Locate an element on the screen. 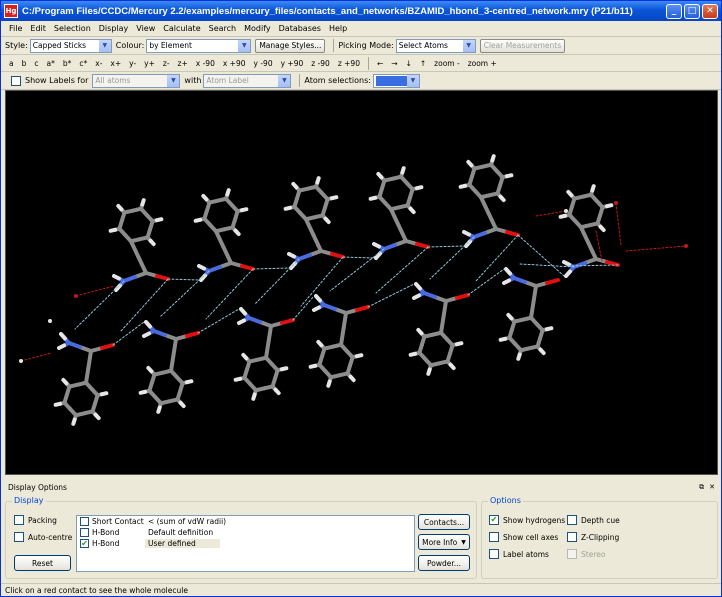 The height and width of the screenshot is (597, 722). stereo-checkbox is located at coordinates (572, 554).